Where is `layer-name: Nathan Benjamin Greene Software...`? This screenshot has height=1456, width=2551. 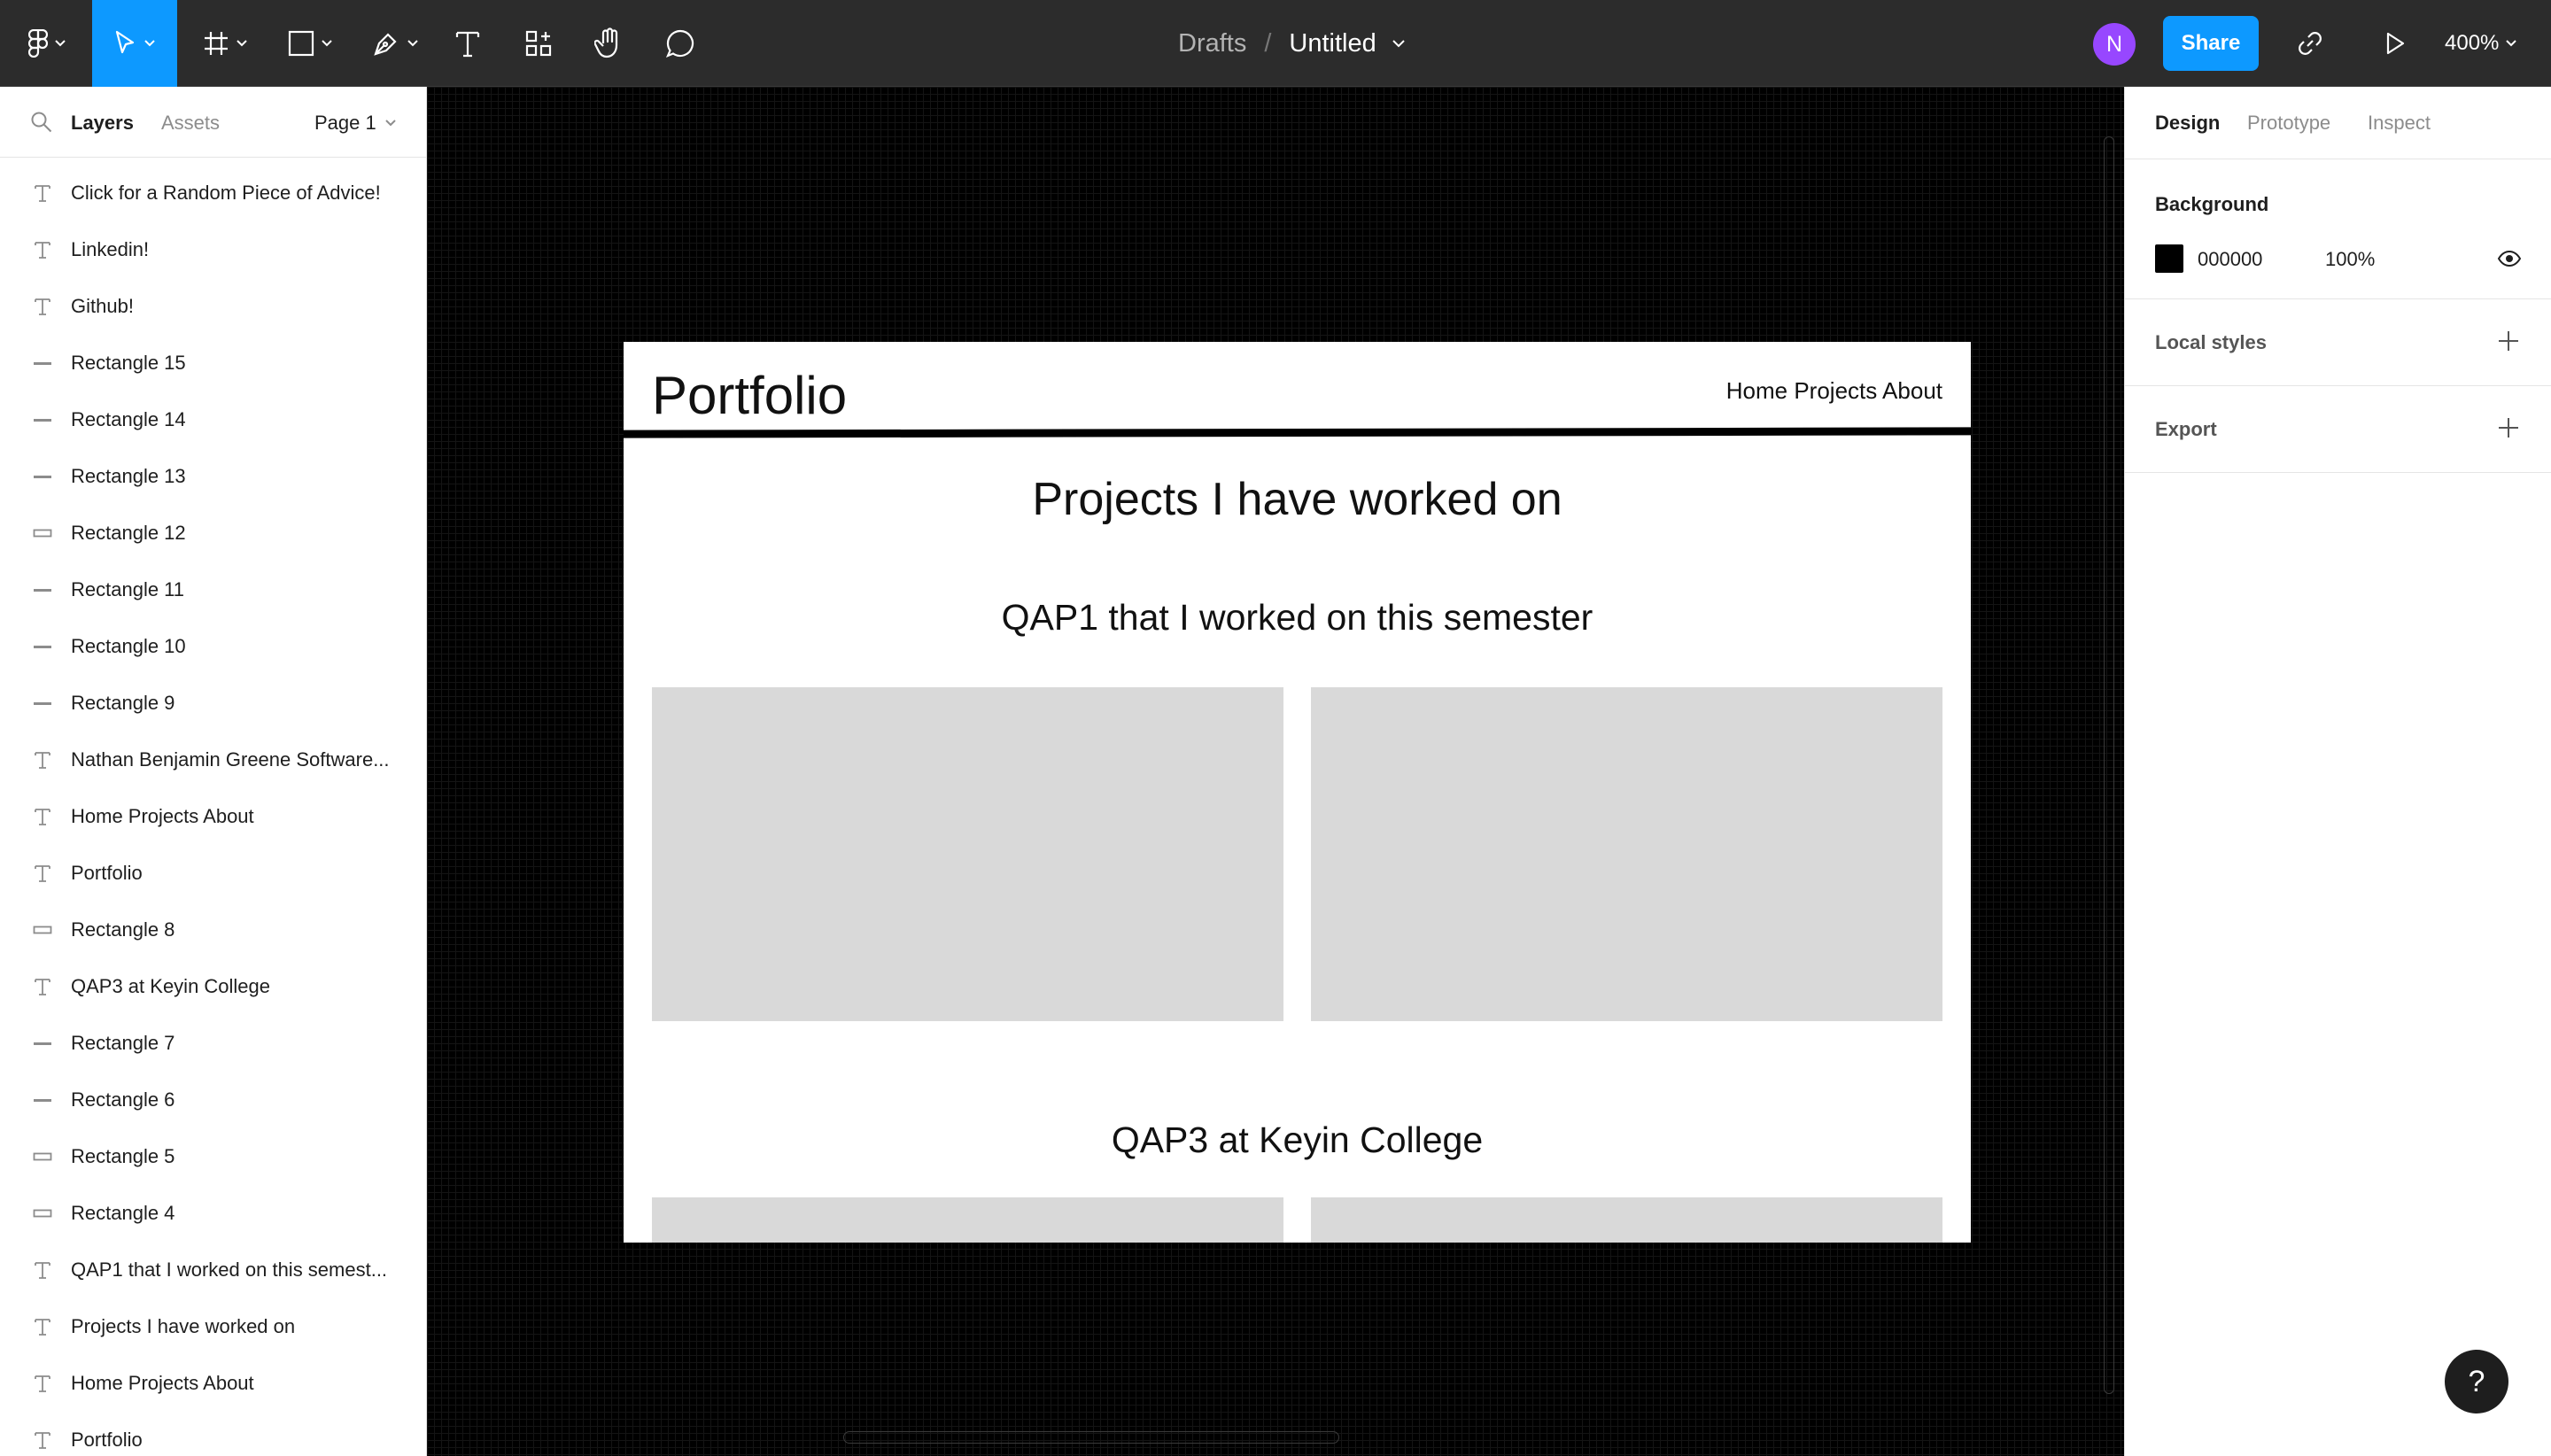 layer-name: Nathan Benjamin Greene Software... is located at coordinates (231, 760).